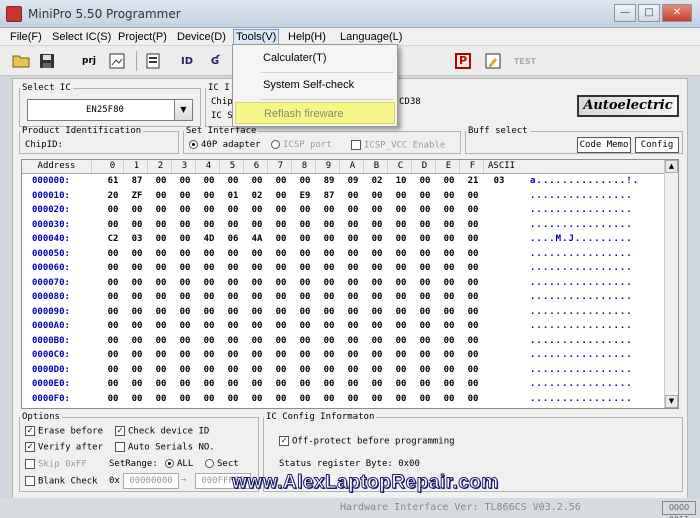 The width and height of the screenshot is (700, 518). What do you see at coordinates (56, 464) in the screenshot?
I see `skip-0xff-checkbox: Skip 0xFF` at bounding box center [56, 464].